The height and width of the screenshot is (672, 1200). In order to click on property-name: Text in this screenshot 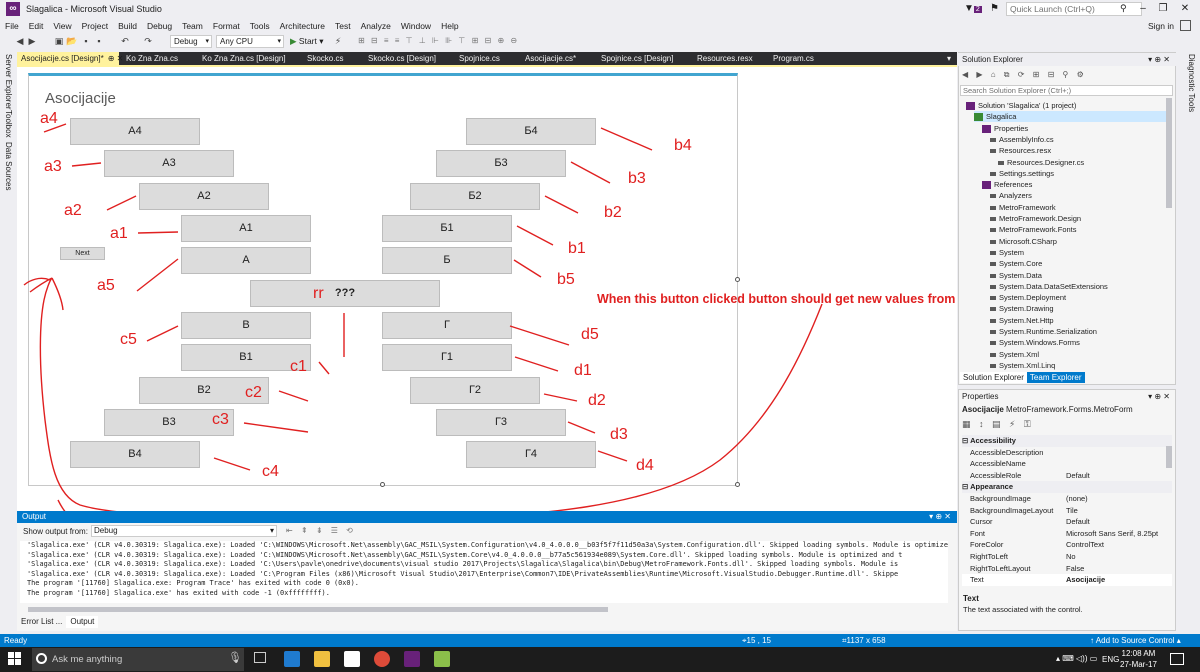, I will do `click(977, 580)`.